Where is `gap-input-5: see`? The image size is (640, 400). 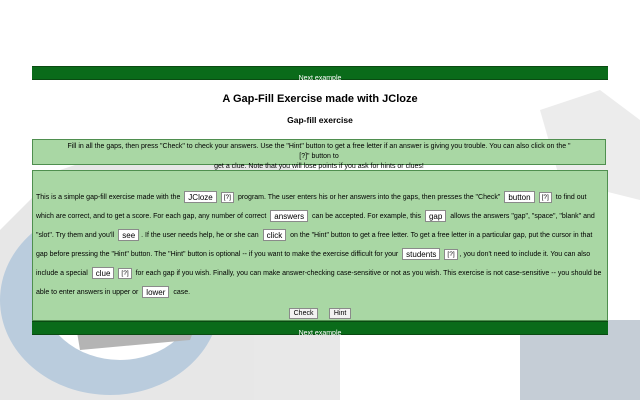
gap-input-5: see is located at coordinates (129, 235).